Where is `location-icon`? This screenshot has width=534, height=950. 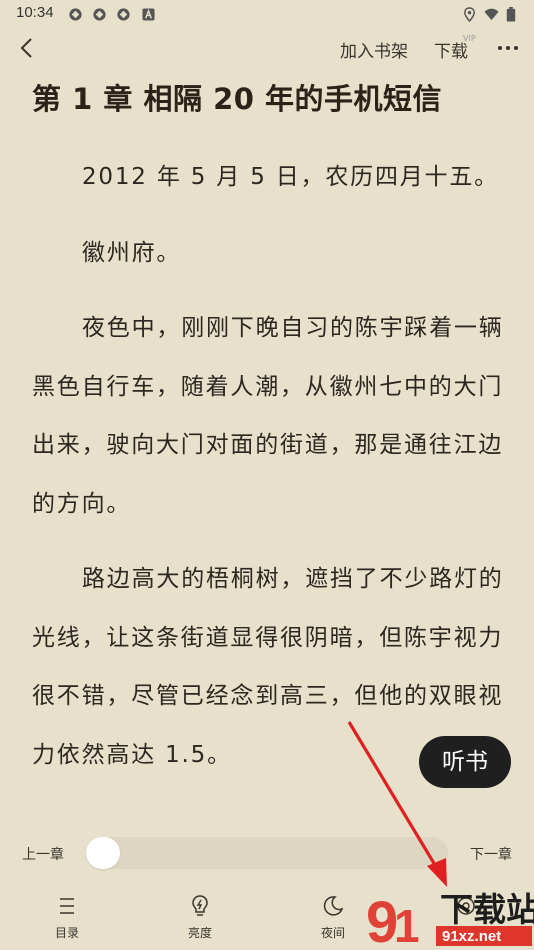 location-icon is located at coordinates (469, 14).